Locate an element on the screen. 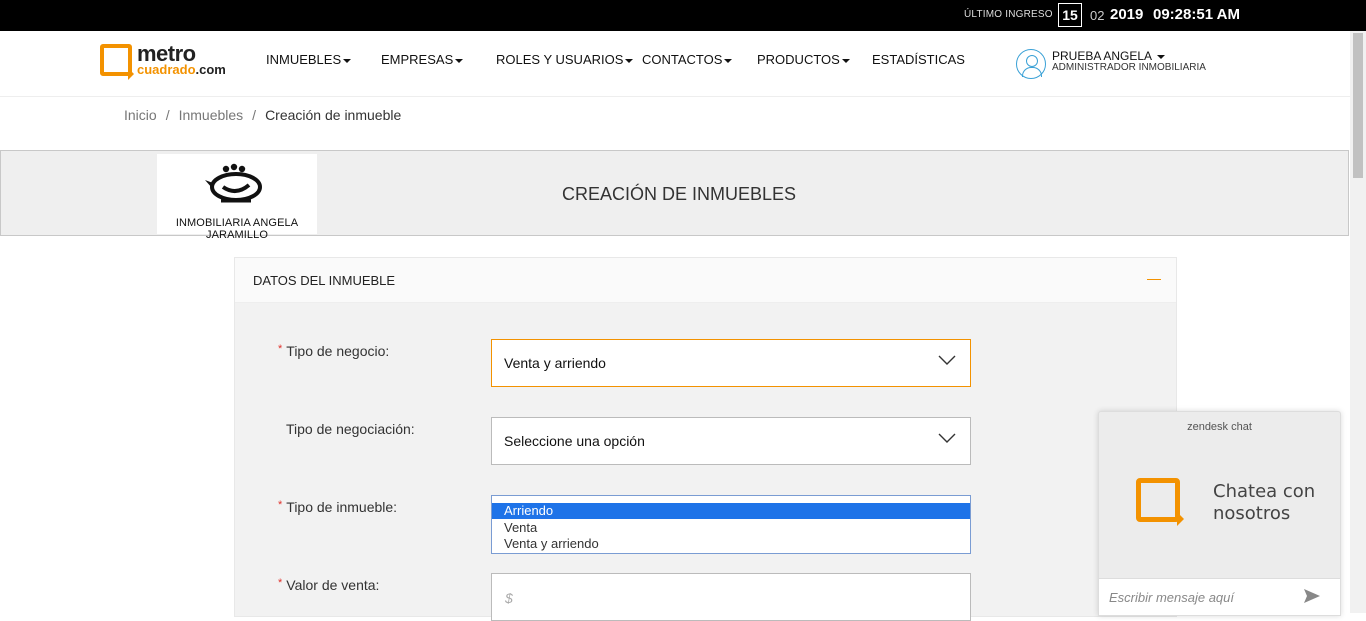 The image size is (1366, 621). last-login-year: 2019 is located at coordinates (1127, 14).